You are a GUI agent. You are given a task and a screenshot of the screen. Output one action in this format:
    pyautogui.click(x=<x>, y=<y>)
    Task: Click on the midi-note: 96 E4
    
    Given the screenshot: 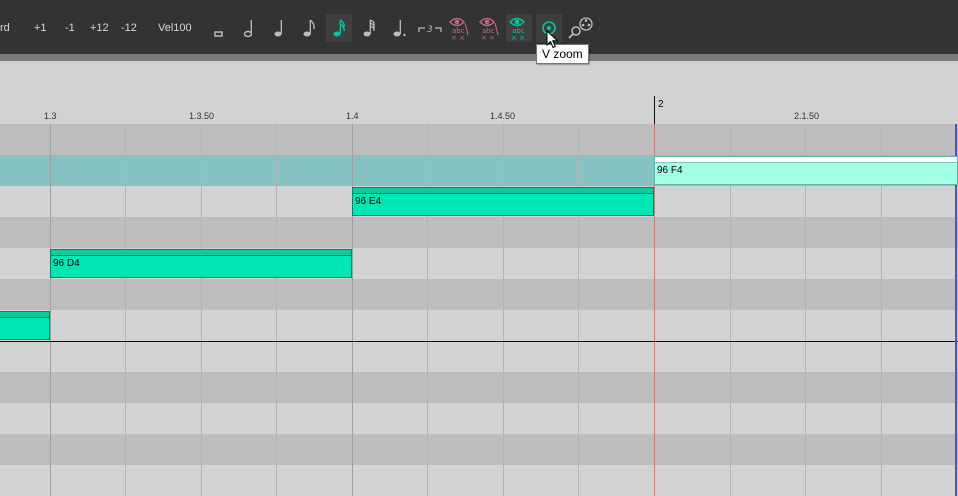 What is the action you would take?
    pyautogui.click(x=503, y=201)
    